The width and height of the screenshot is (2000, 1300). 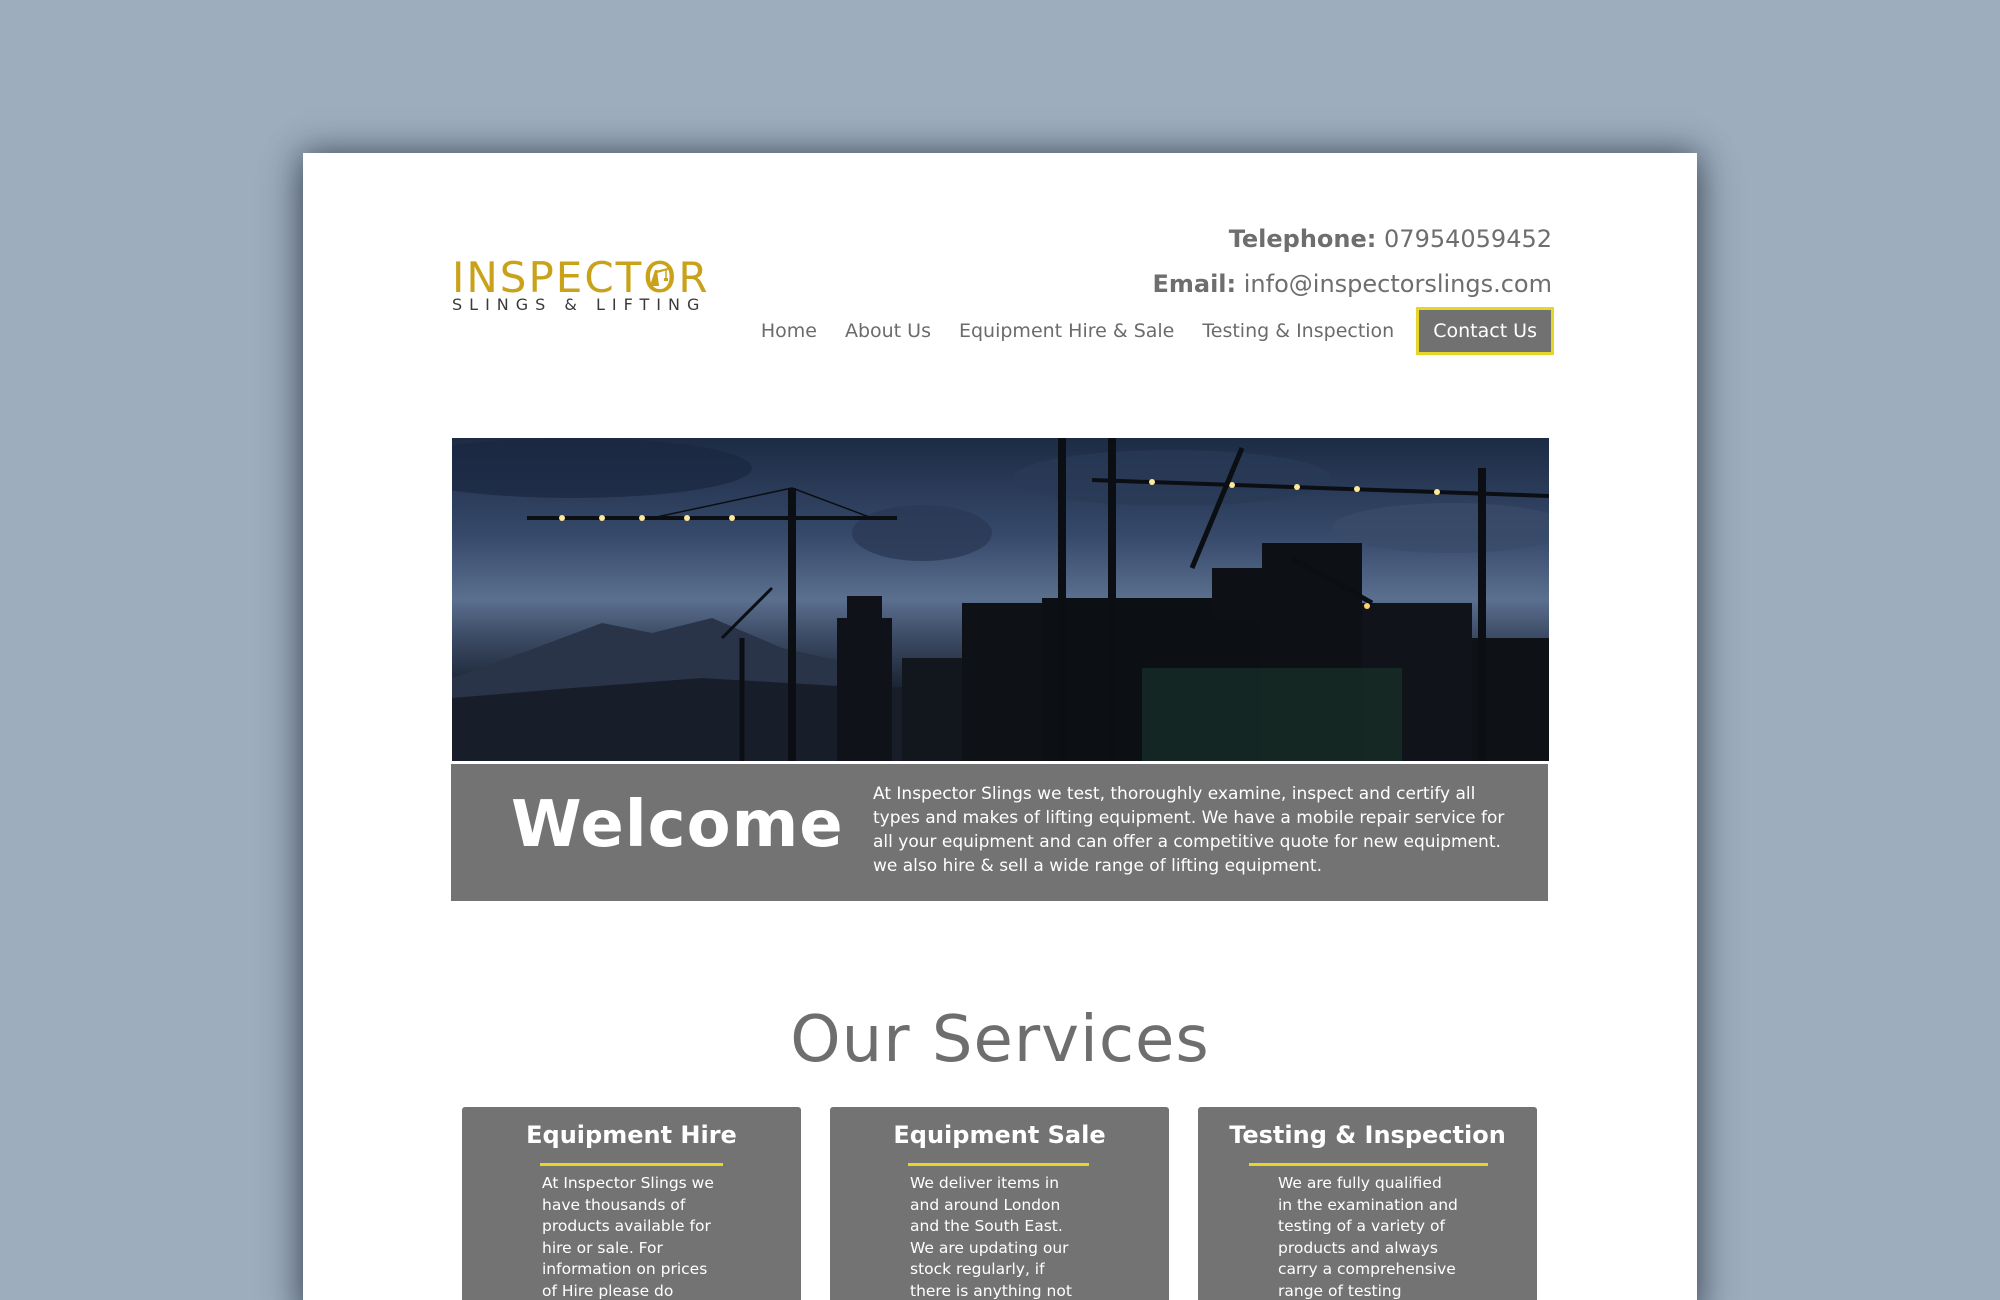 What do you see at coordinates (1367, 1135) in the screenshot?
I see `service-card-title: Testing & Inspection` at bounding box center [1367, 1135].